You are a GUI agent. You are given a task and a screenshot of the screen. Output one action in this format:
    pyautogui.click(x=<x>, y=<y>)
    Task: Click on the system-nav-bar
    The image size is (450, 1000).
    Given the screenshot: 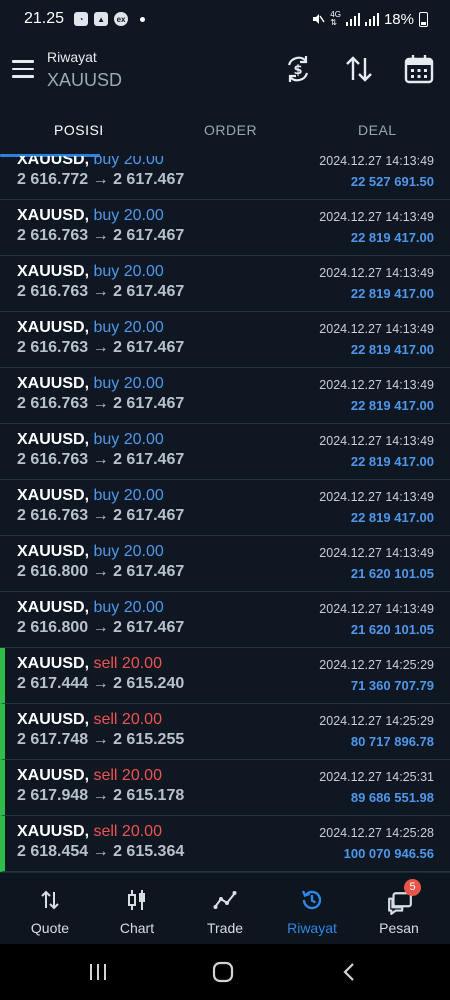 What is the action you would take?
    pyautogui.click(x=225, y=972)
    